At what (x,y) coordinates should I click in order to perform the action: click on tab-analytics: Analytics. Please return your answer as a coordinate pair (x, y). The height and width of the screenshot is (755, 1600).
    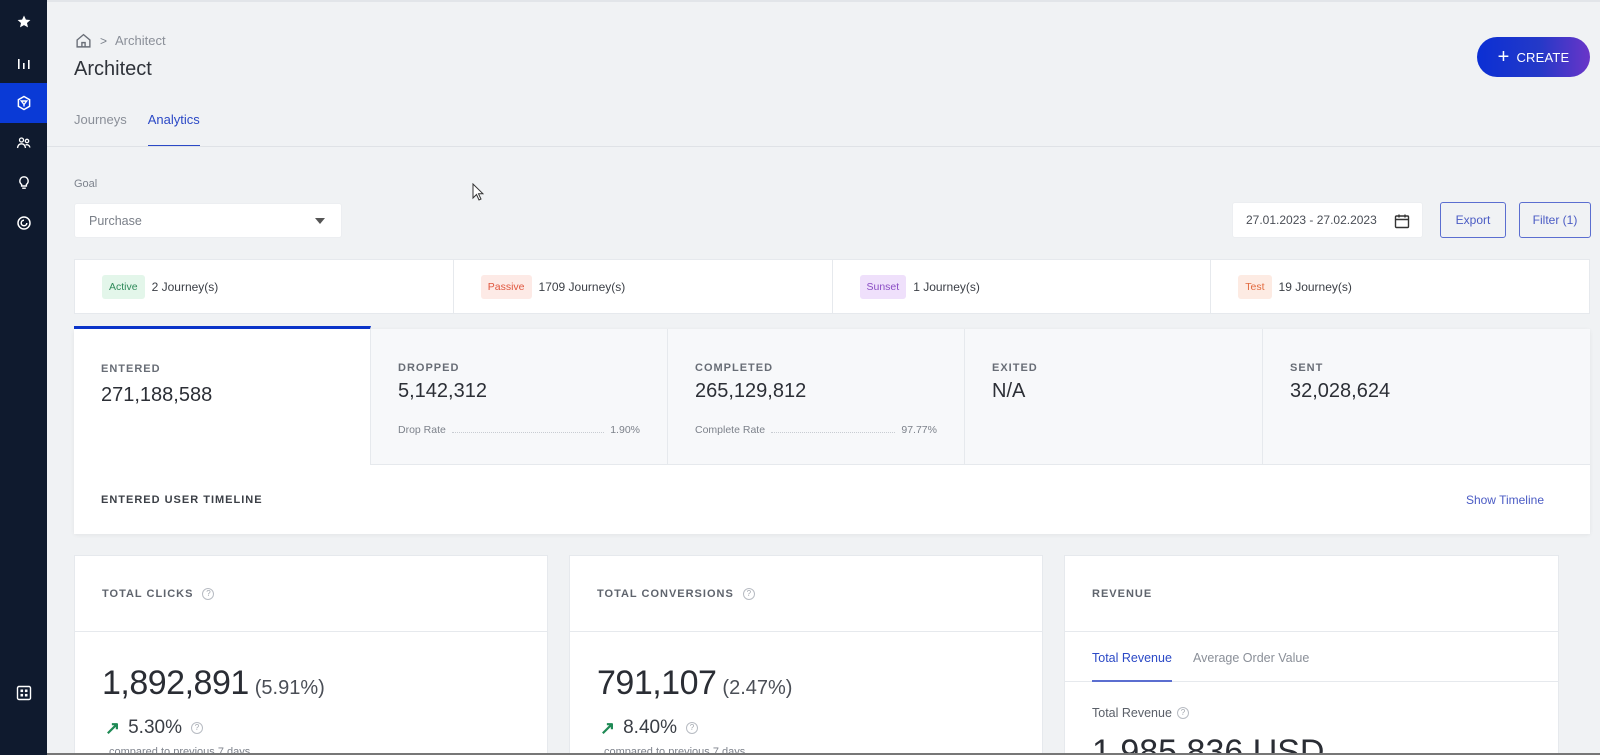
    Looking at the image, I should click on (173, 129).